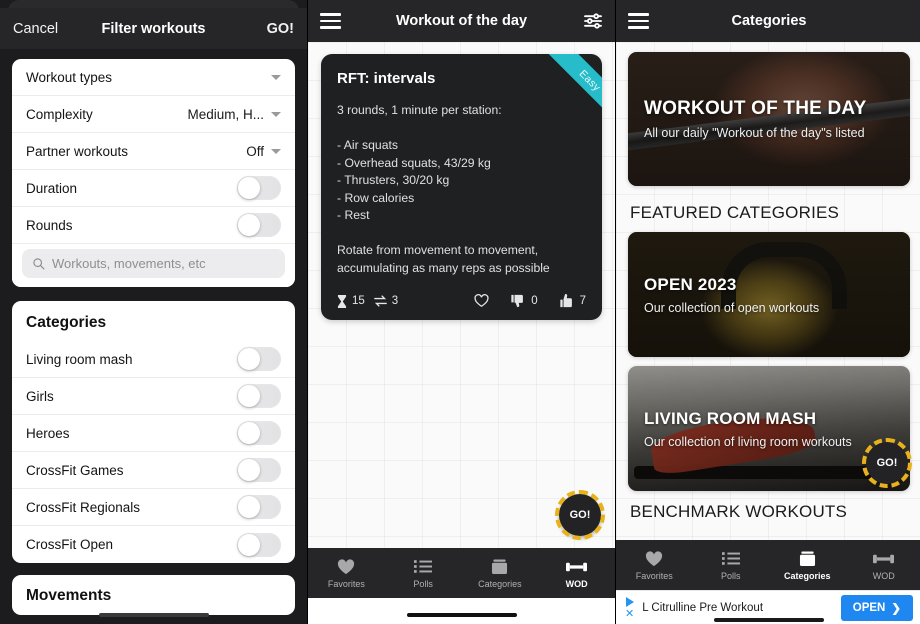 This screenshot has height=624, width=920. I want to click on filter-row-partner-workouts: Partner workouts Off, so click(153, 151).